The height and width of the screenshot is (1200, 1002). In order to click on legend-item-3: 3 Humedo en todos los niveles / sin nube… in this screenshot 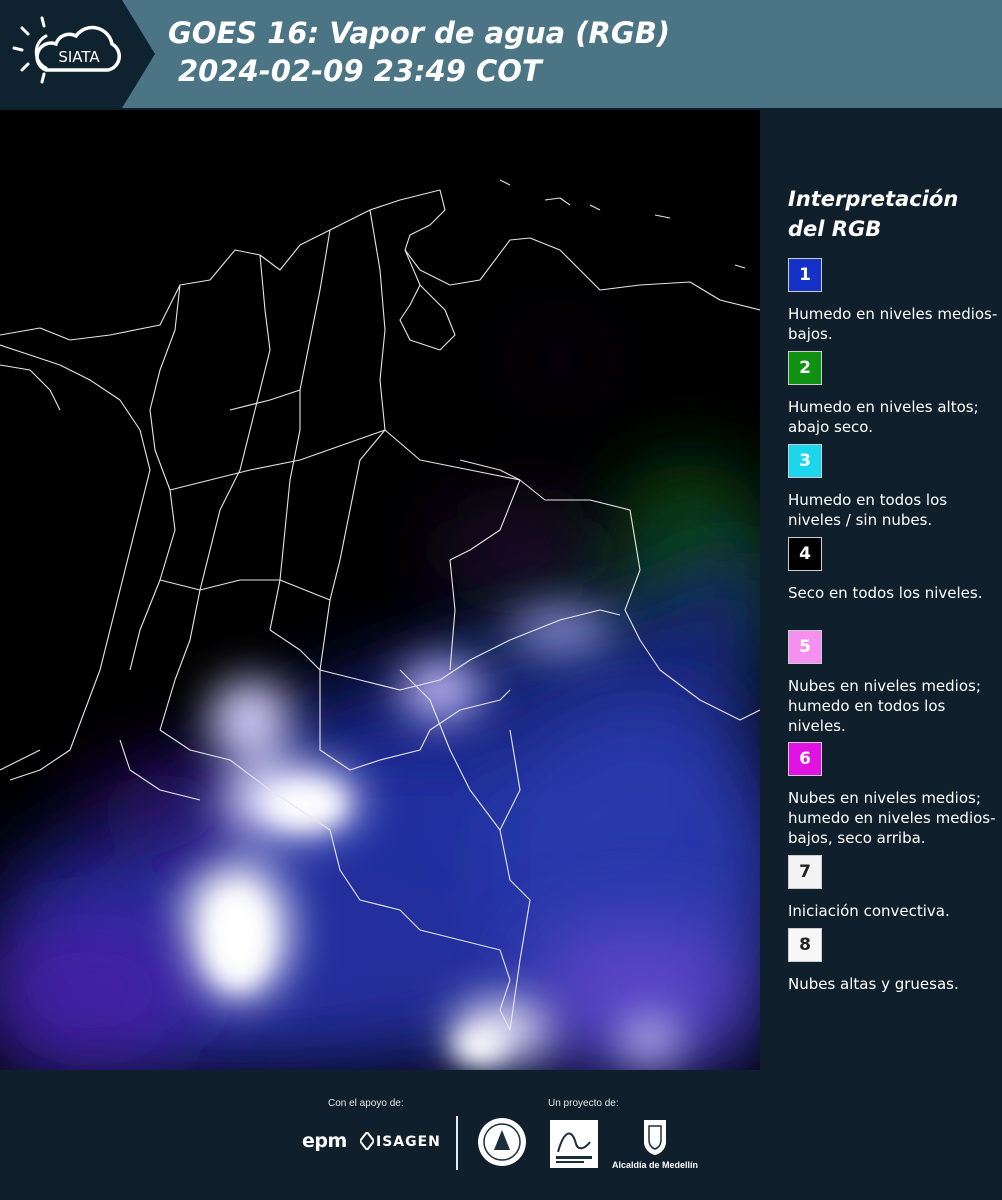, I will do `click(893, 487)`.